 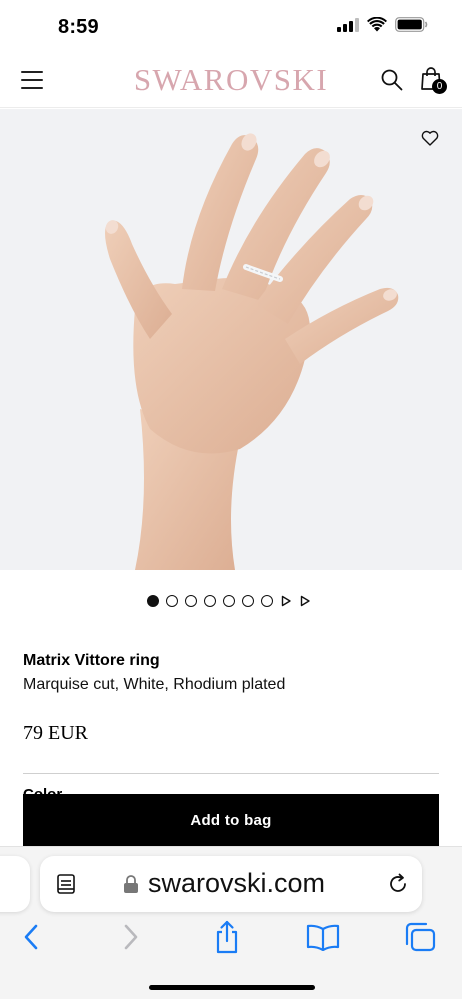 I want to click on bookmarks-button, so click(x=323, y=937).